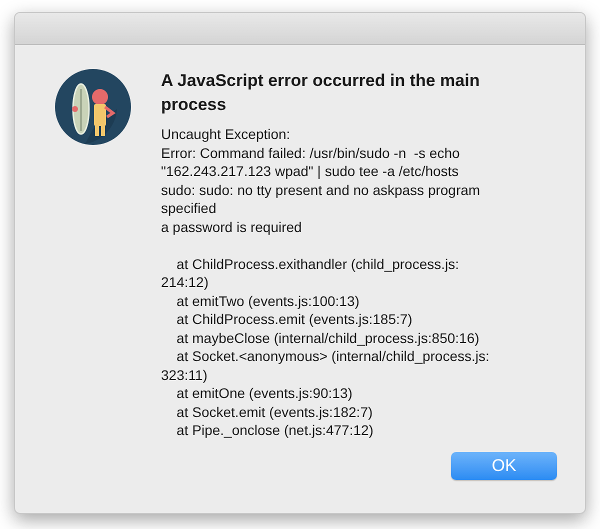 Image resolution: width=600 pixels, height=529 pixels. Describe the element at coordinates (504, 466) in the screenshot. I see `ok-button: OK` at that location.